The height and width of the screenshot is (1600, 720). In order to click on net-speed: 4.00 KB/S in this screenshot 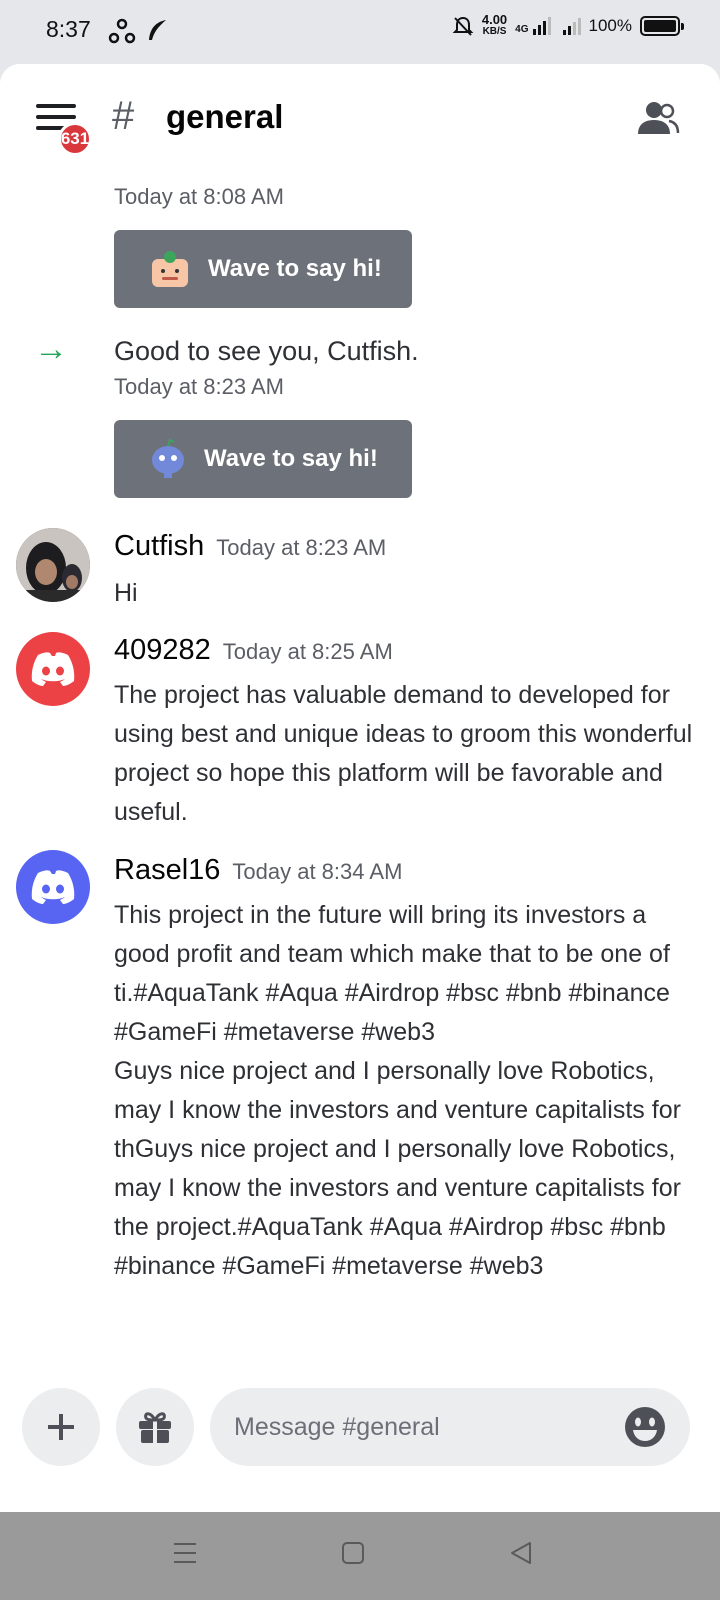, I will do `click(494, 25)`.